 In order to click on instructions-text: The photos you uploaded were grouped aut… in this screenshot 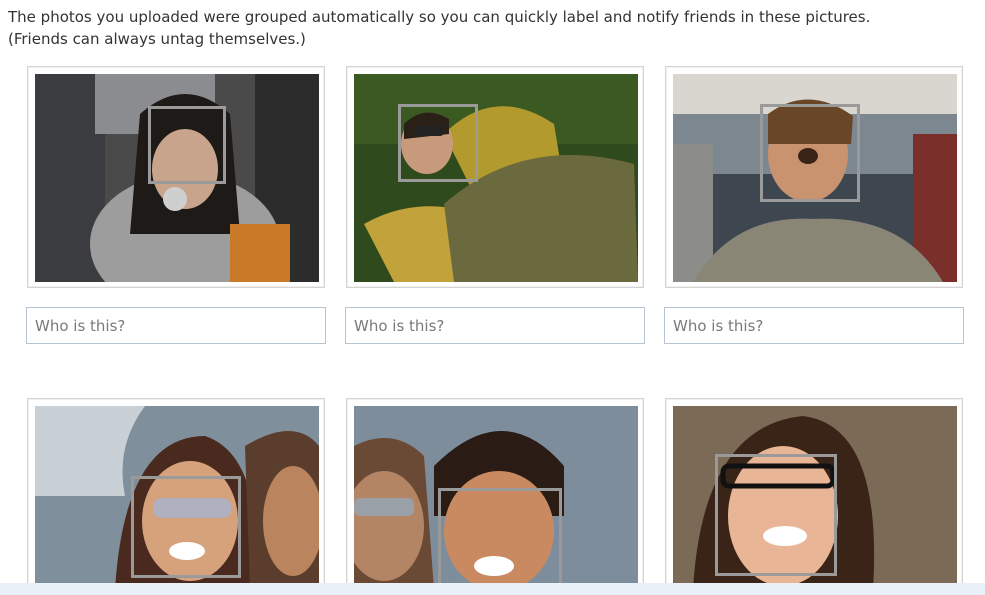, I will do `click(493, 28)`.